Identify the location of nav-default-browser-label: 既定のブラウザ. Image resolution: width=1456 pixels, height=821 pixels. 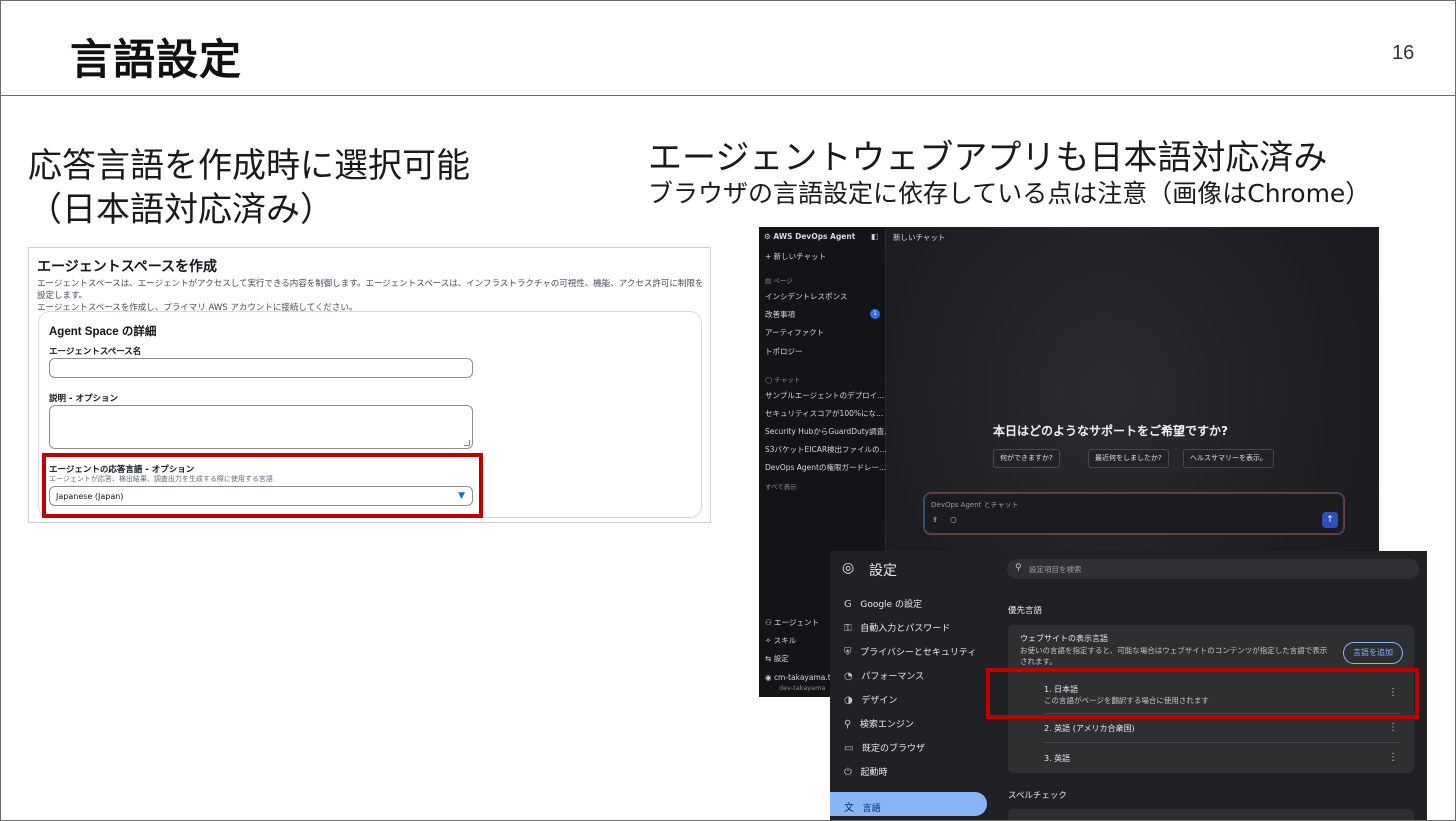
(894, 749).